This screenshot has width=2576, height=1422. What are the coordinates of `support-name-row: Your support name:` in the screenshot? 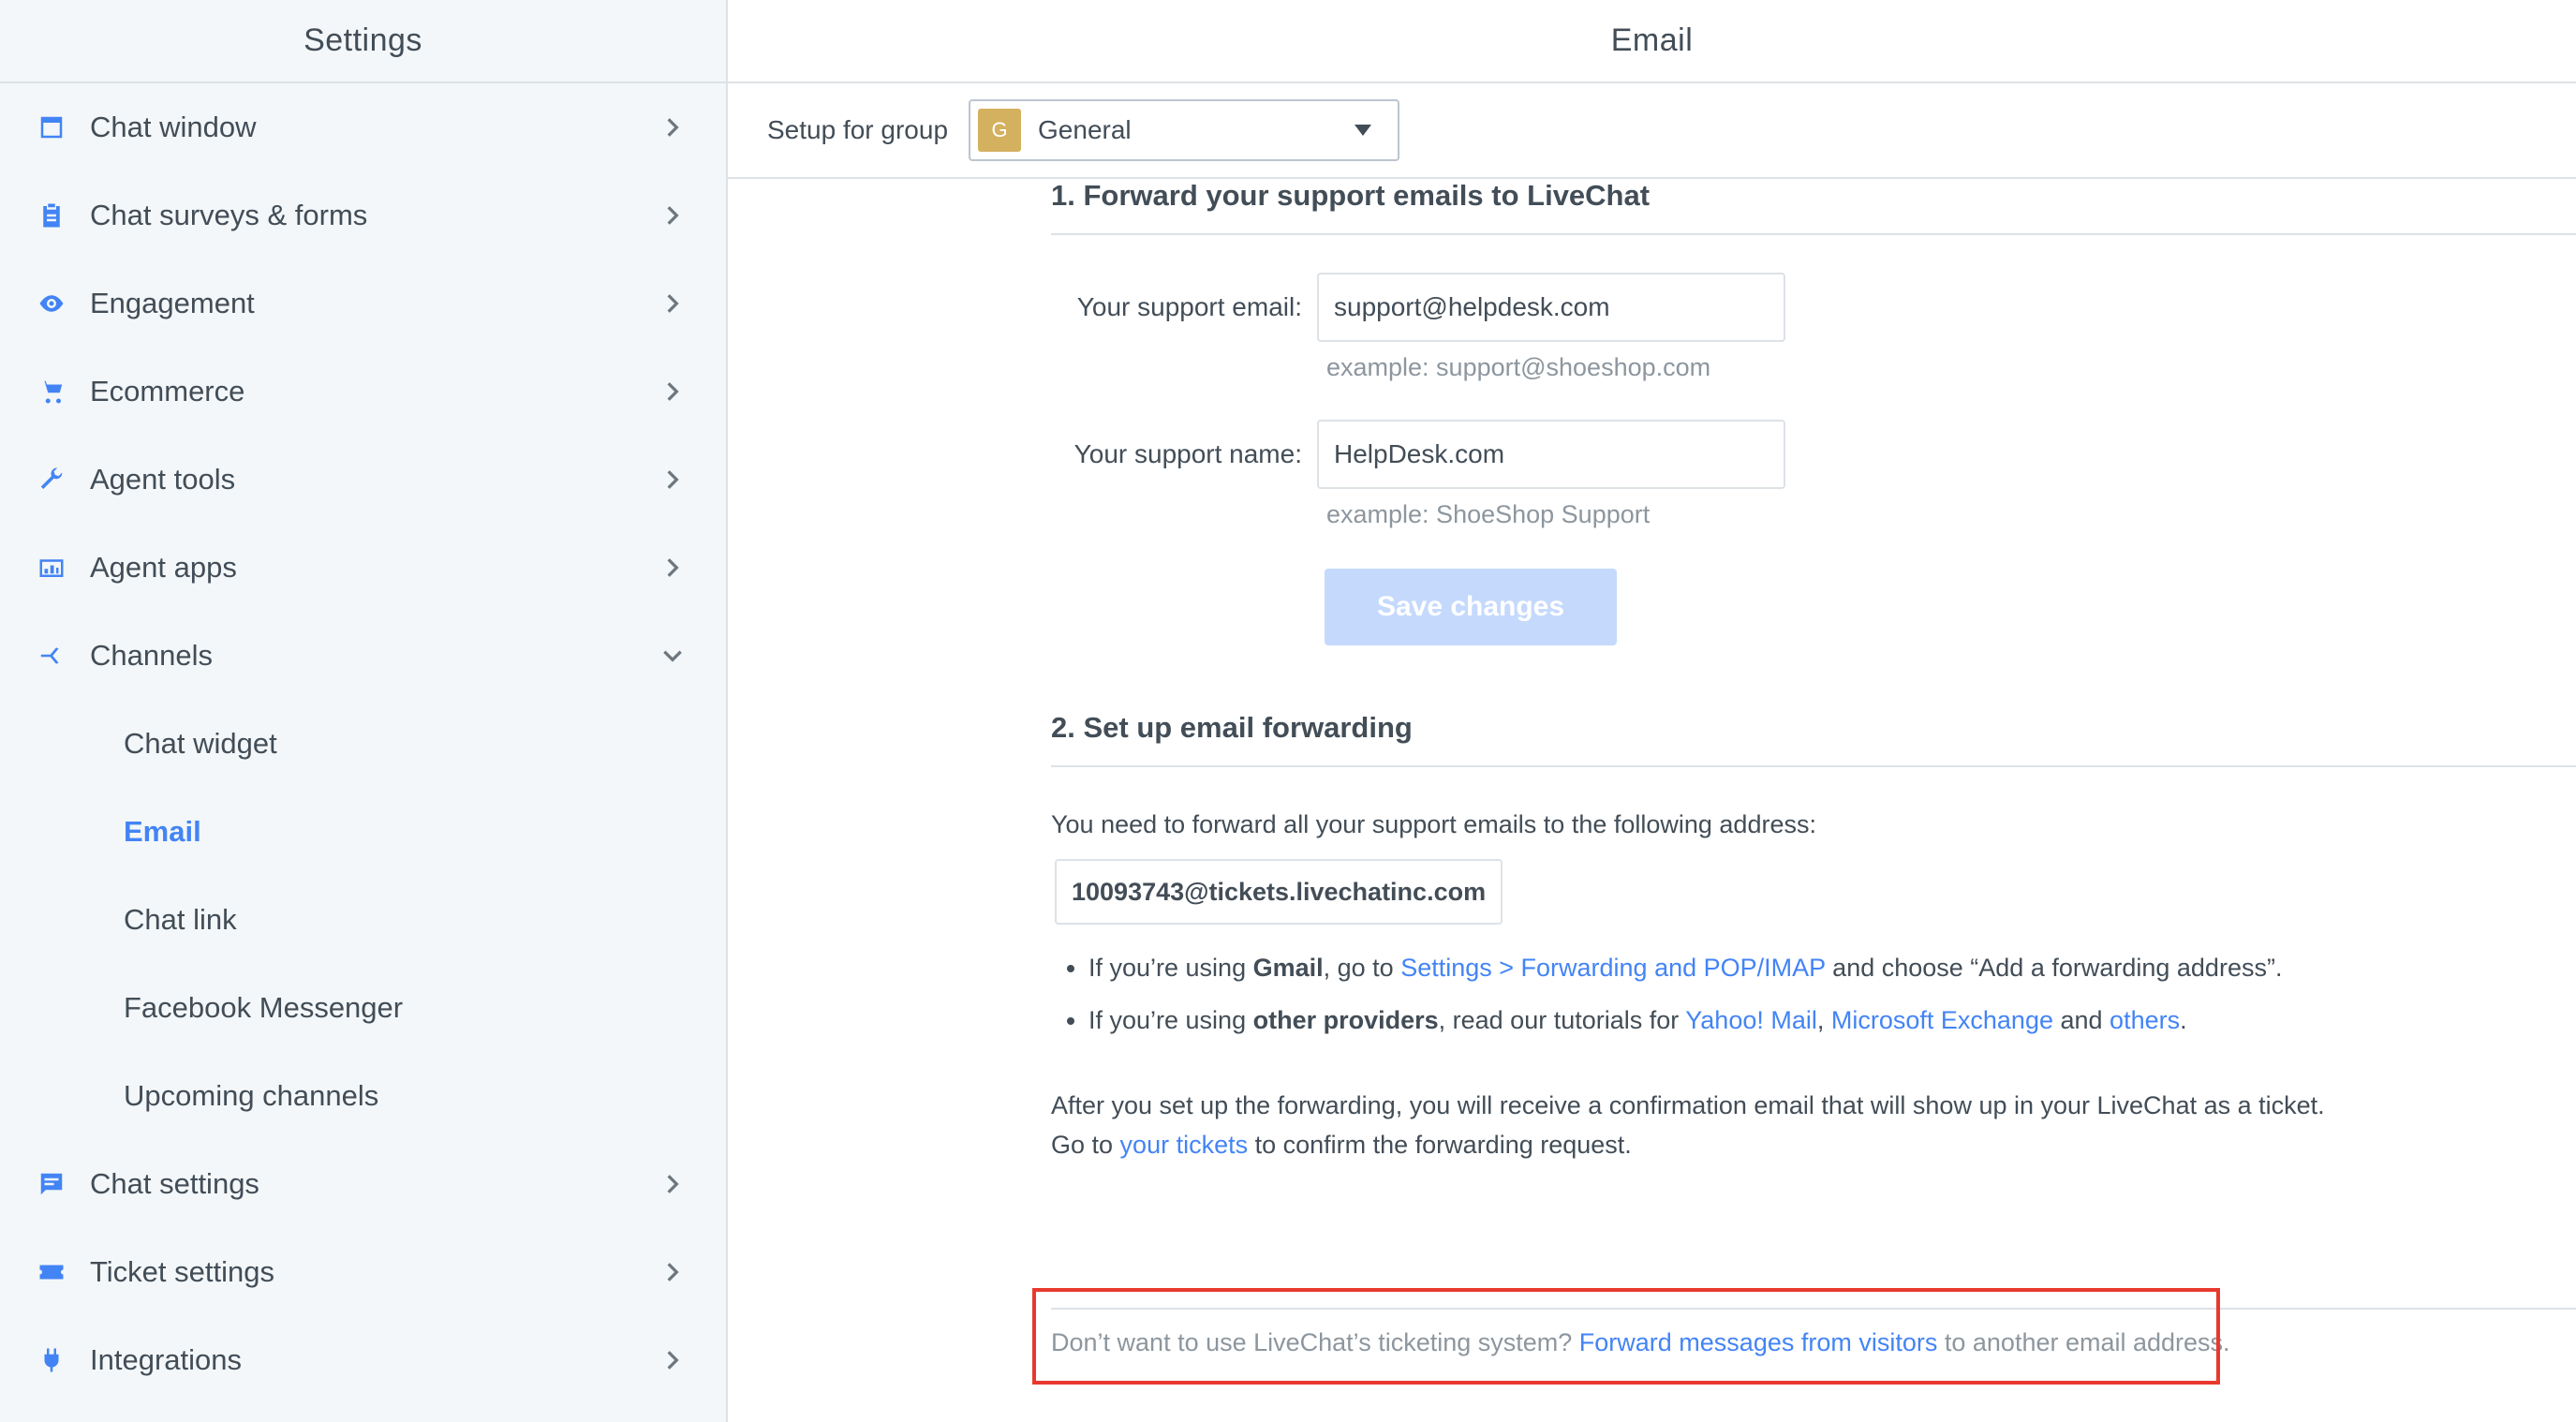 It's located at (1813, 454).